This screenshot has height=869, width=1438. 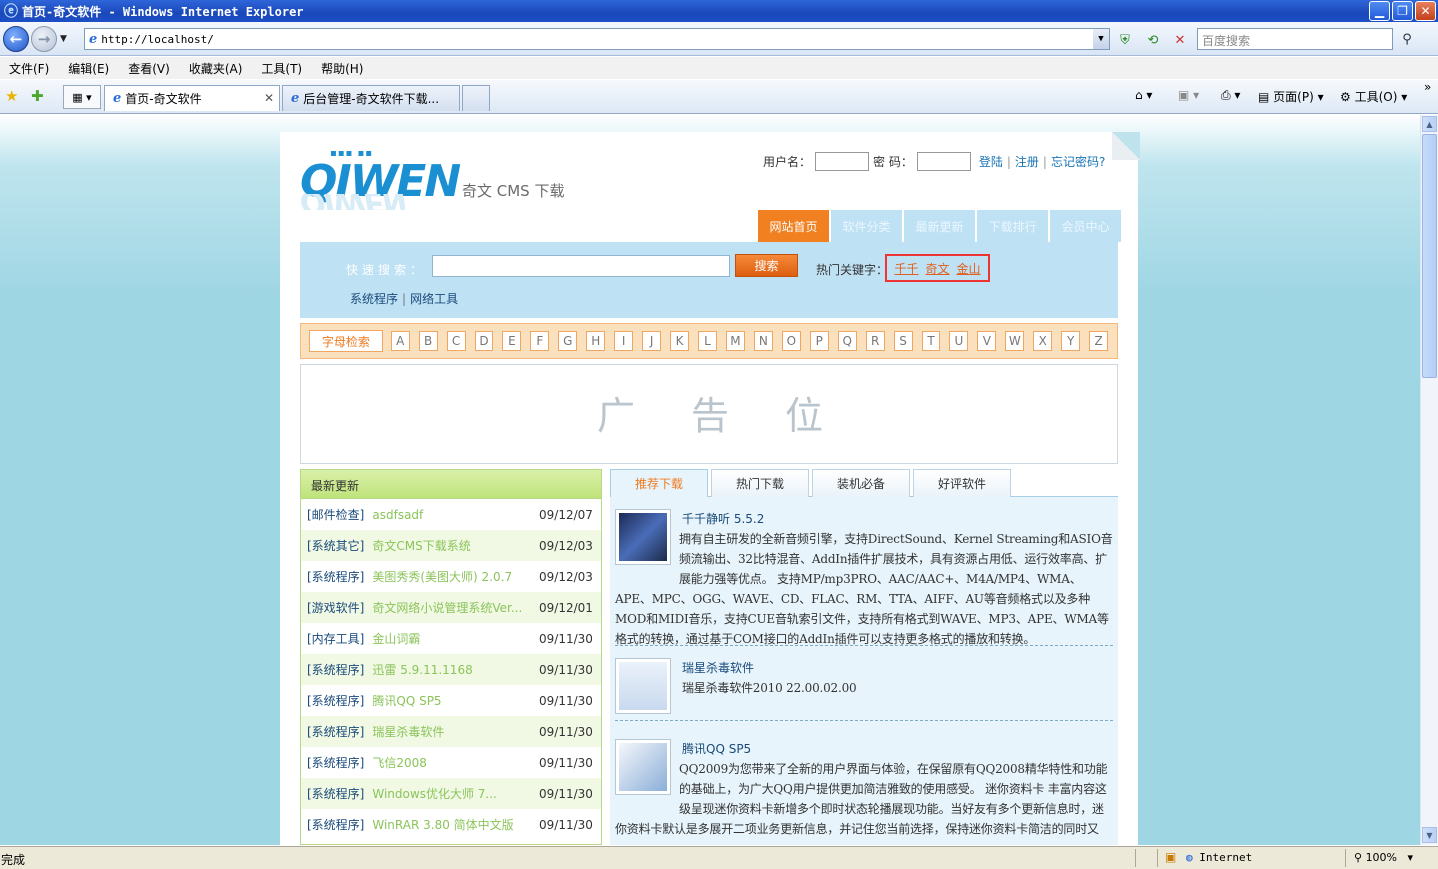 What do you see at coordinates (1230, 95) in the screenshot?
I see `print-icon: ⎙ ▾` at bounding box center [1230, 95].